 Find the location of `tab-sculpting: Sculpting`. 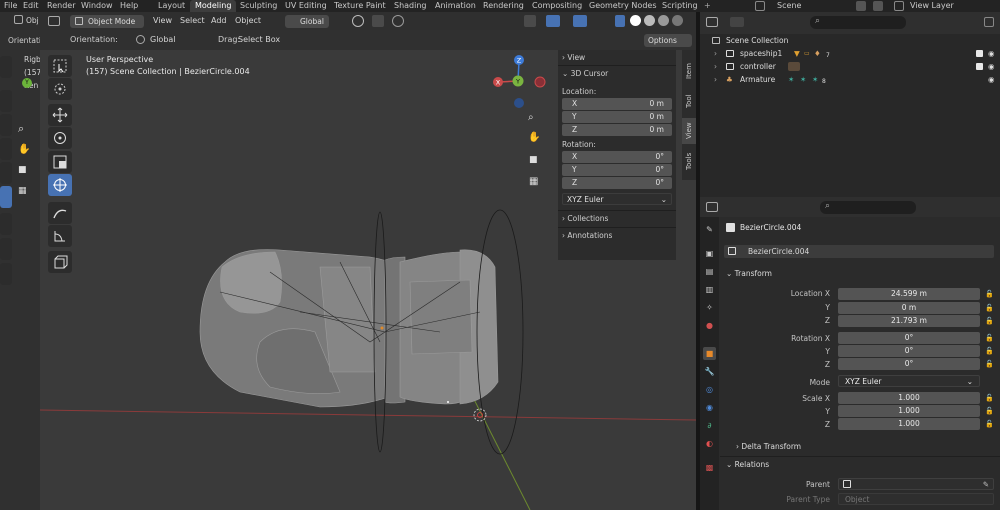

tab-sculpting: Sculpting is located at coordinates (258, 6).